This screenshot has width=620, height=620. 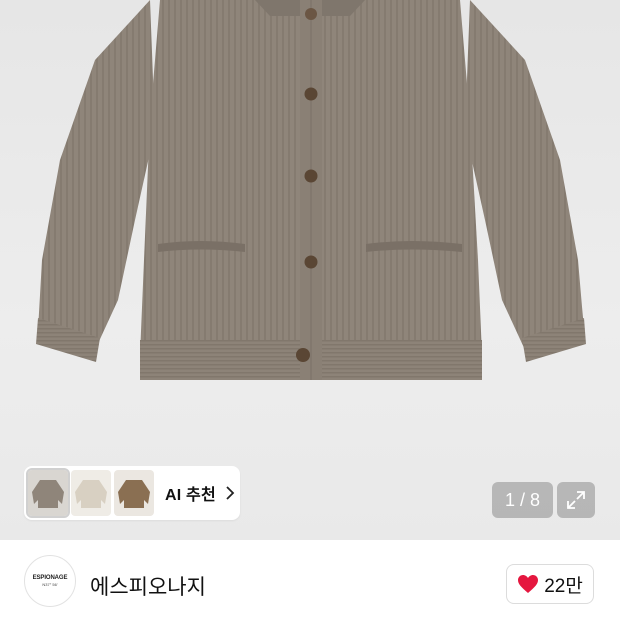 I want to click on expand-icon, so click(x=576, y=500).